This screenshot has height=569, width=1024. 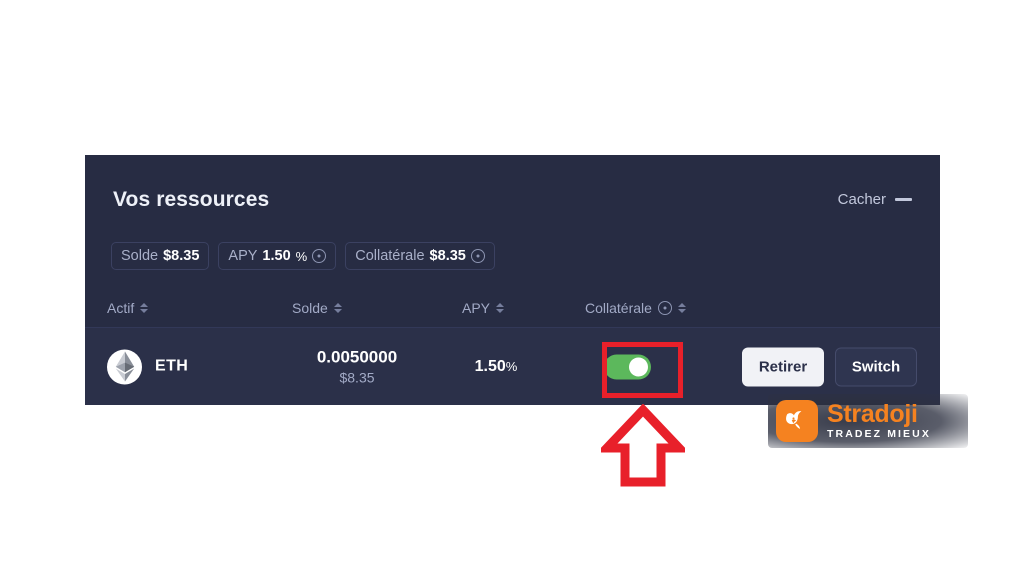 I want to click on pill-amount-balance: 8.35, so click(x=185, y=256).